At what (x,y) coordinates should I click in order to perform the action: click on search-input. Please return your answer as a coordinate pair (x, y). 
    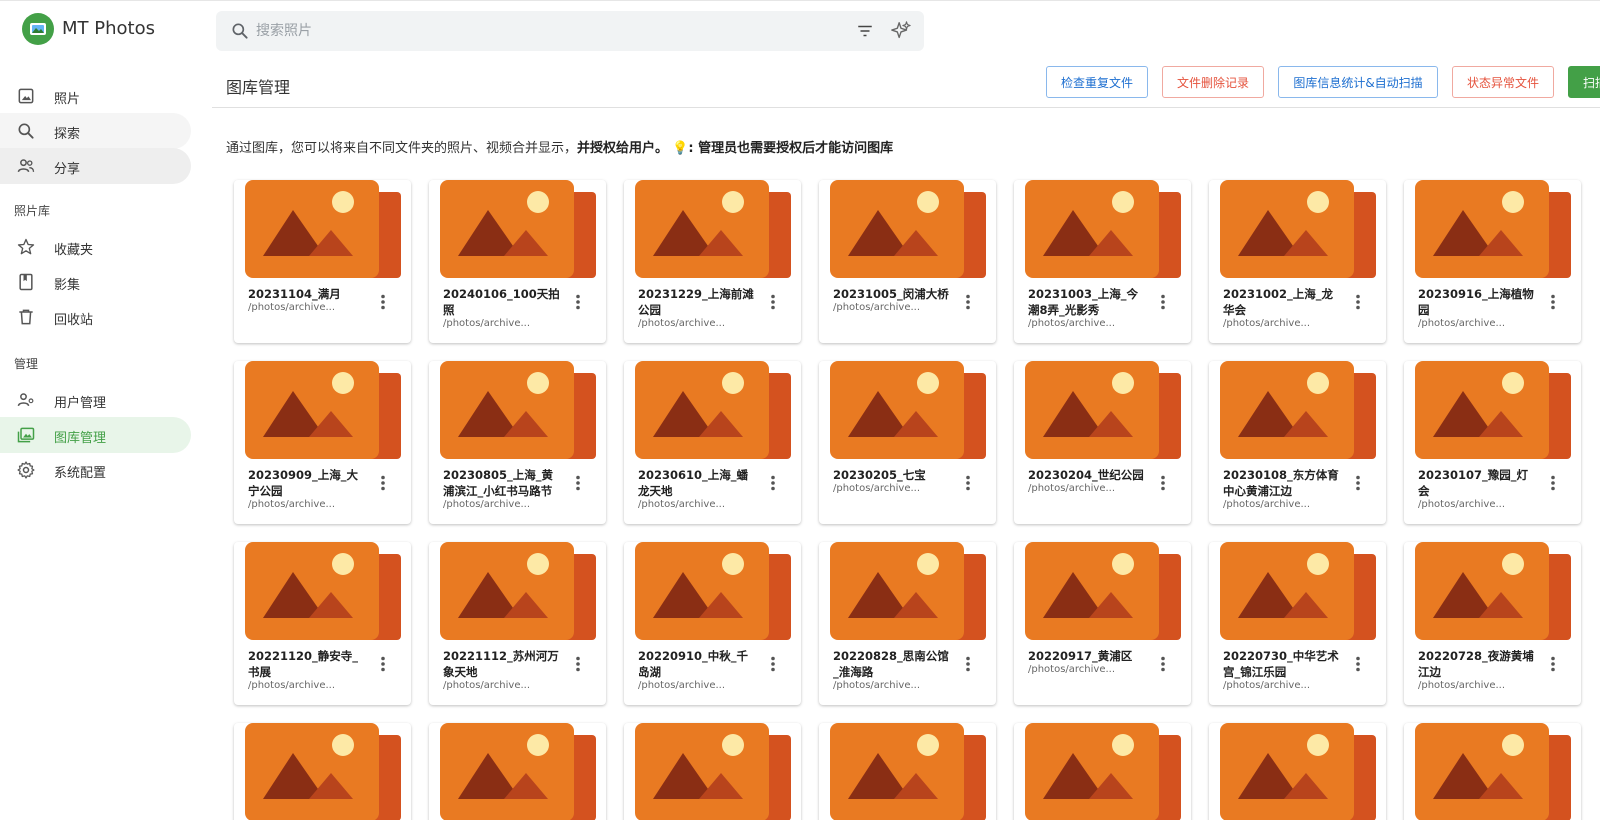
    Looking at the image, I should click on (536, 31).